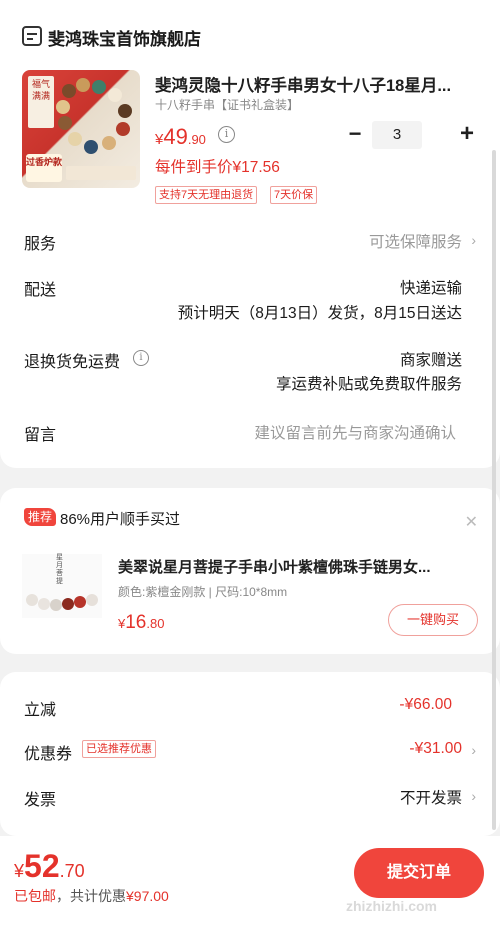 This screenshot has height=930, width=500. I want to click on one-click-buy-button: 一键购买, so click(433, 620).